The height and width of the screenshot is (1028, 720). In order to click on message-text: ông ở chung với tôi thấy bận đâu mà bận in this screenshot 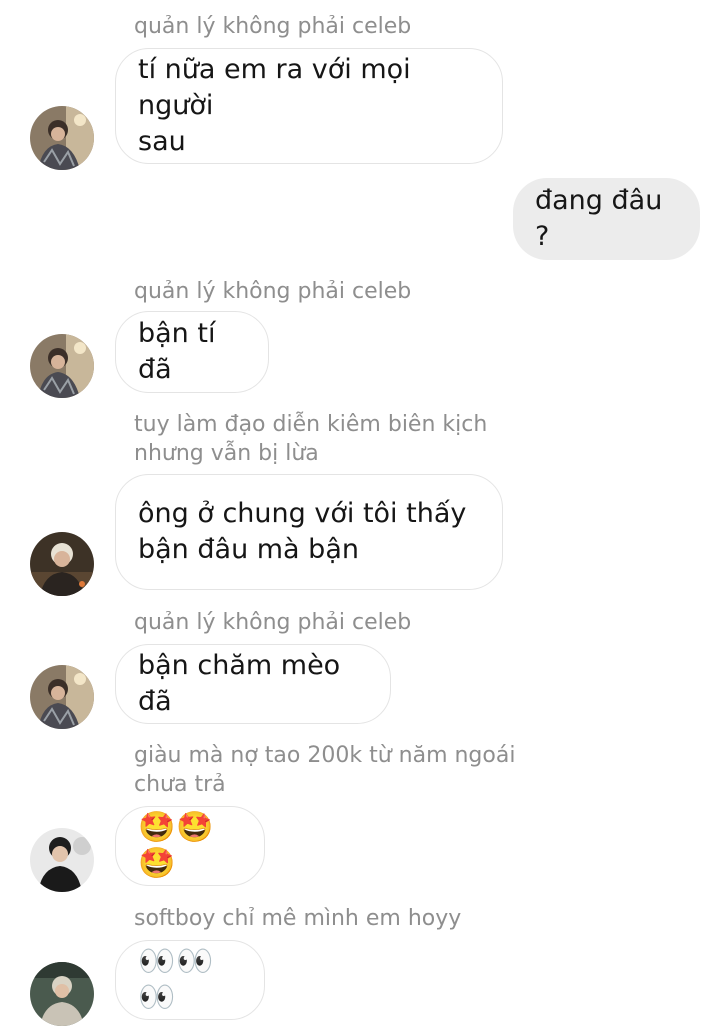, I will do `click(302, 531)`.